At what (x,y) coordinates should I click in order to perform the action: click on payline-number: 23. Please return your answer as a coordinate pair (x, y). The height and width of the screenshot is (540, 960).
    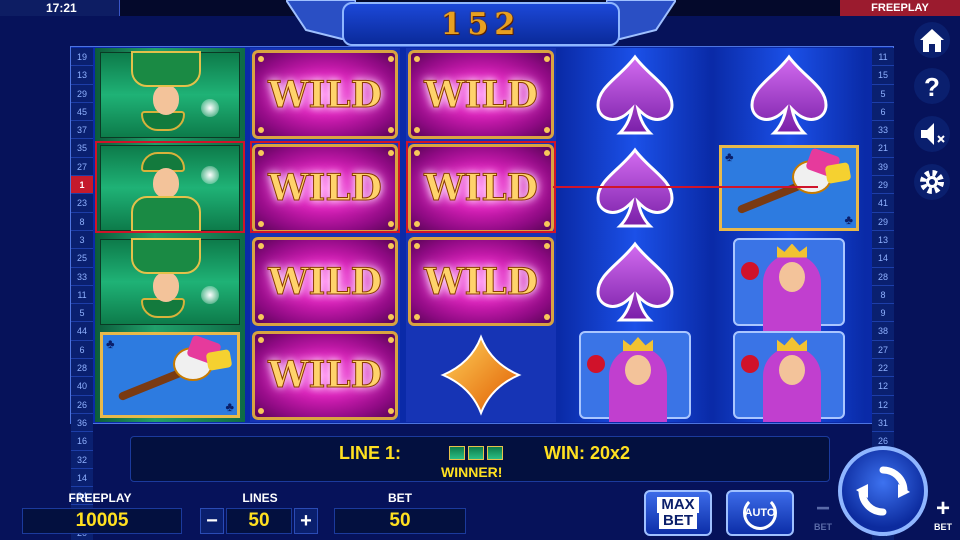
    Looking at the image, I should click on (82, 203).